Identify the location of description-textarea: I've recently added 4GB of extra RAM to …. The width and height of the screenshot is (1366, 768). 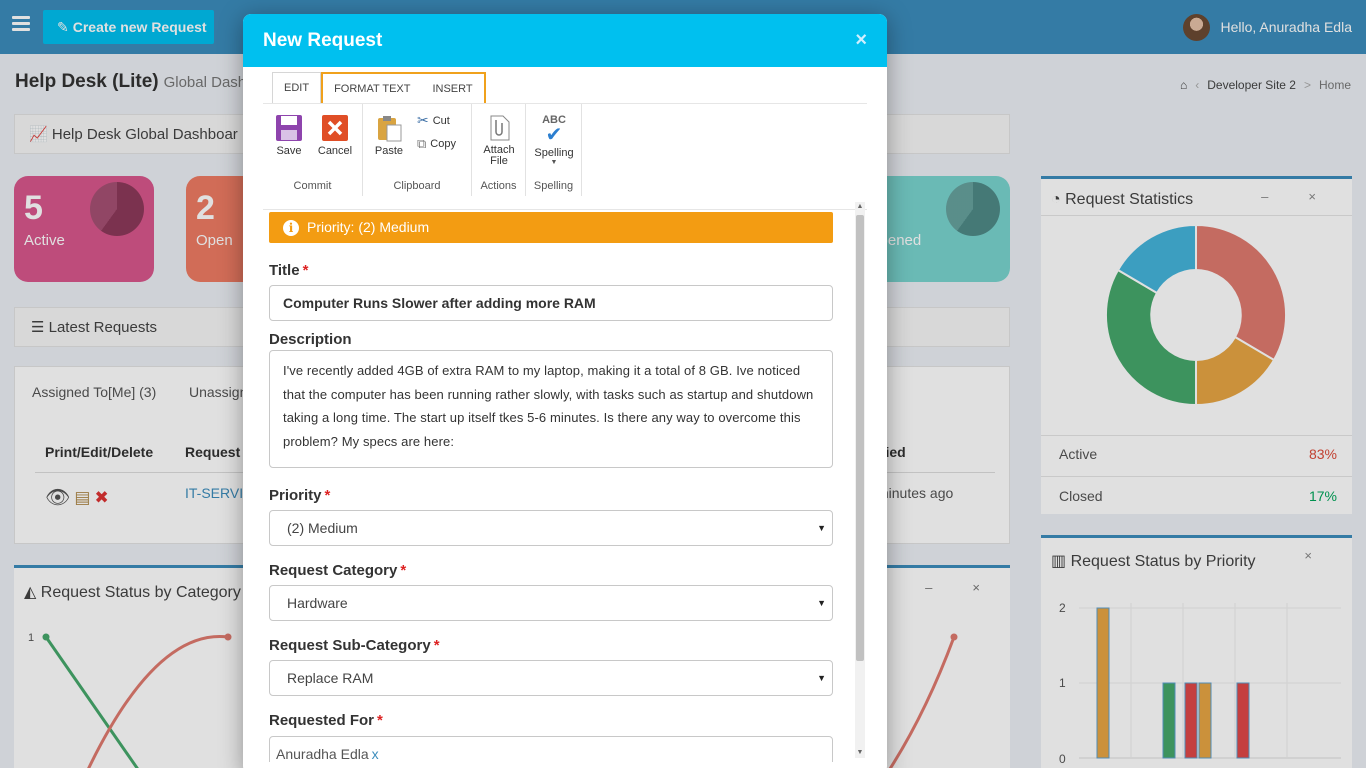
(551, 409).